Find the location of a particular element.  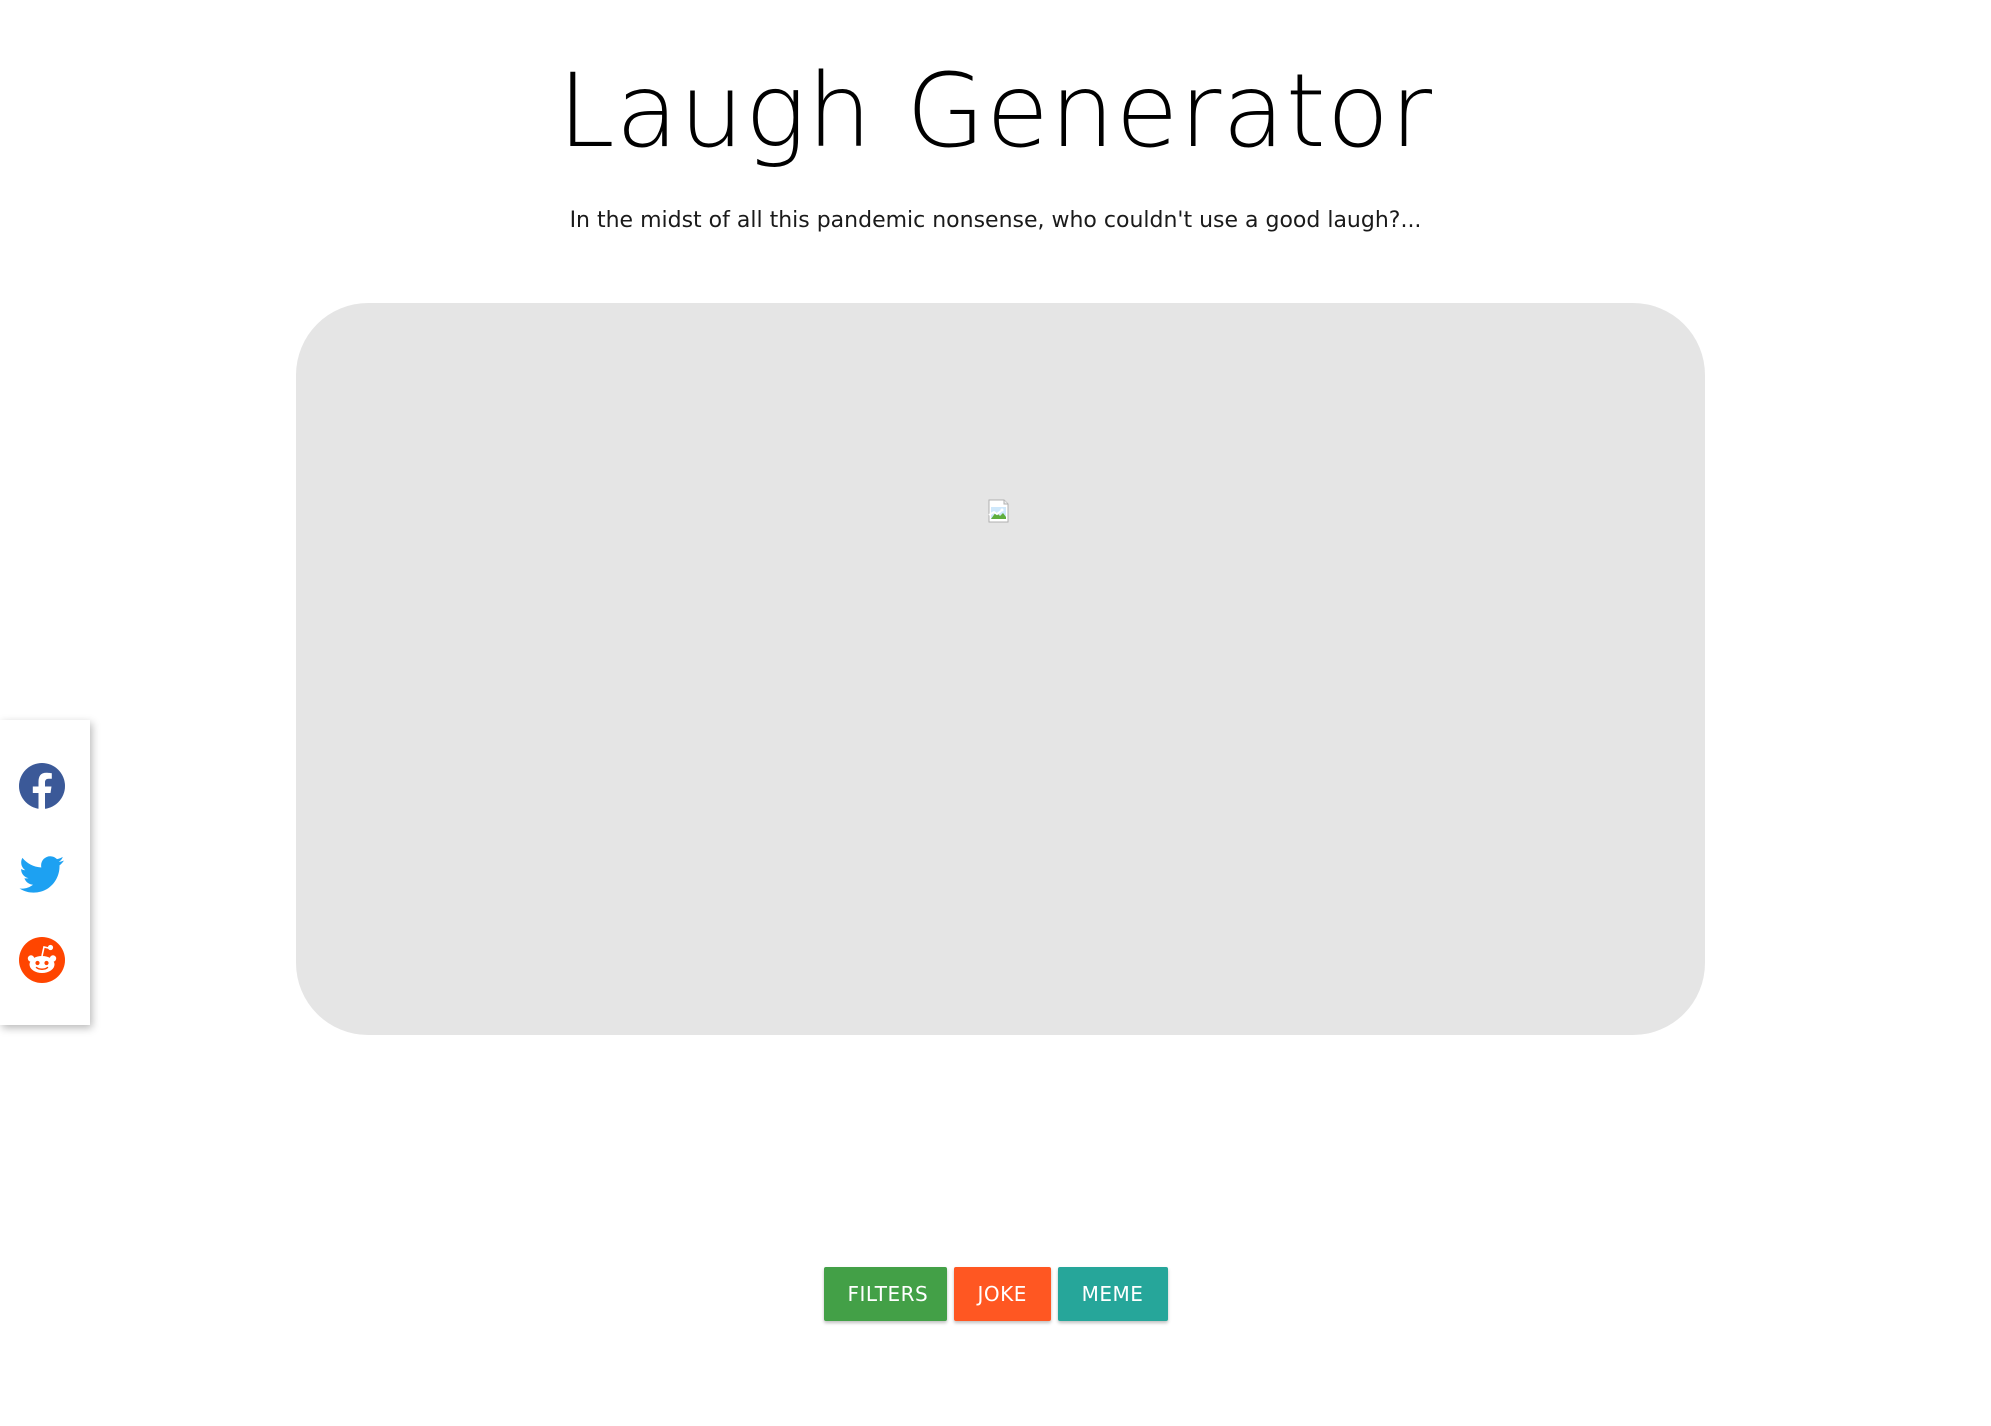

reddit-icon is located at coordinates (42, 960).